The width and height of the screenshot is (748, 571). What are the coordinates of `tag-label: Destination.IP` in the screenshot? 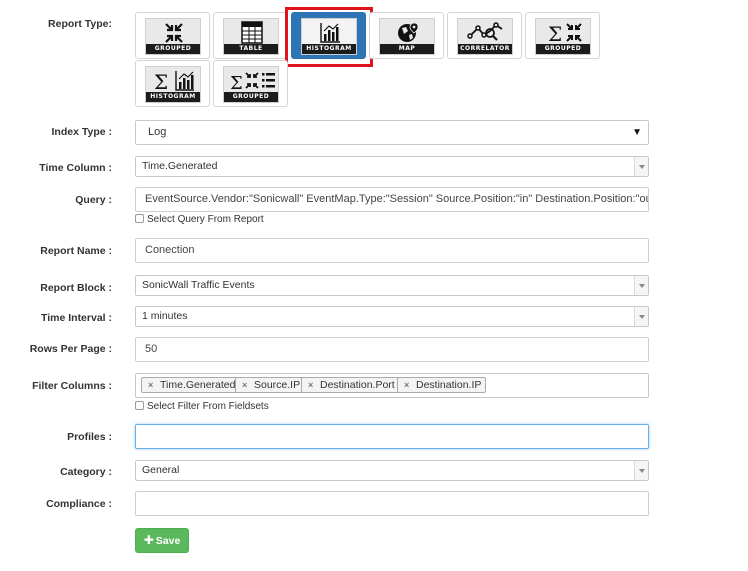 It's located at (449, 385).